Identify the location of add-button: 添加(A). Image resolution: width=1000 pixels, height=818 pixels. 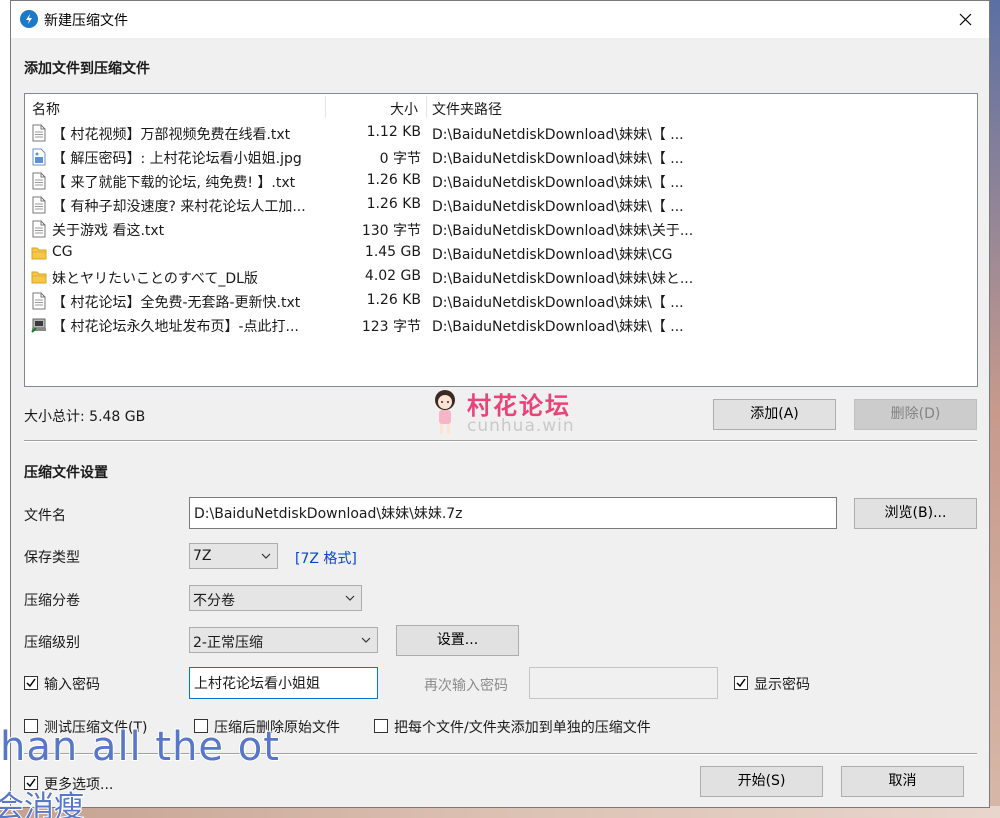
(774, 414).